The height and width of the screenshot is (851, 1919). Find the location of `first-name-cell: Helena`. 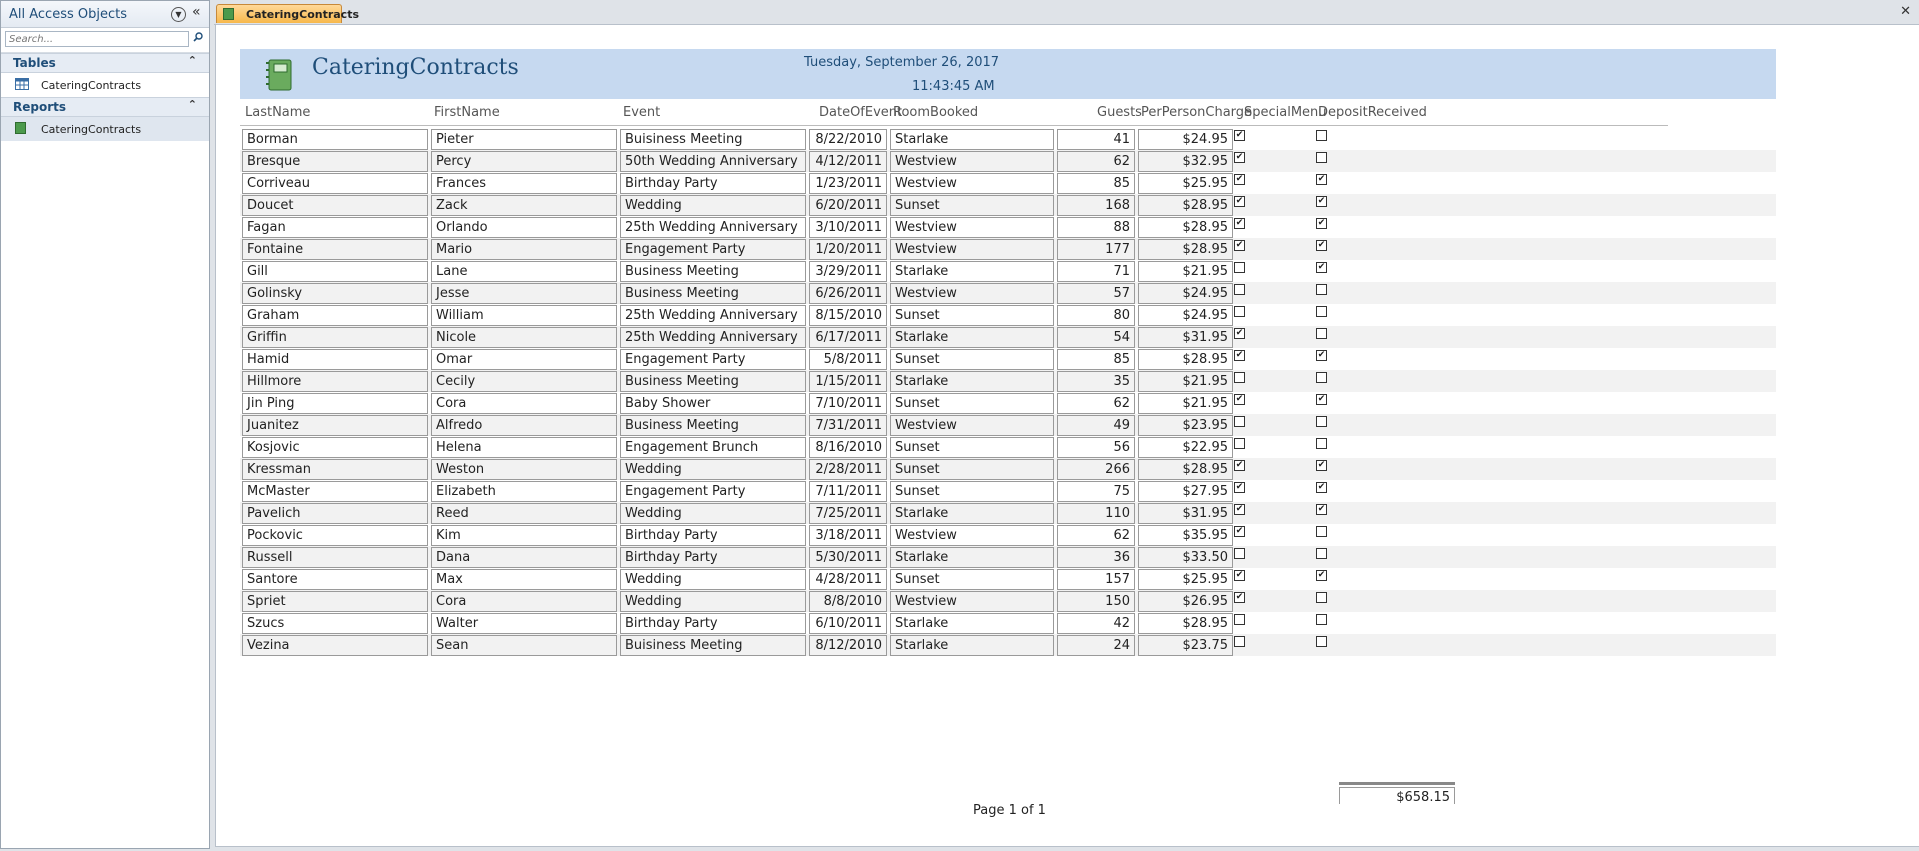

first-name-cell: Helena is located at coordinates (524, 447).